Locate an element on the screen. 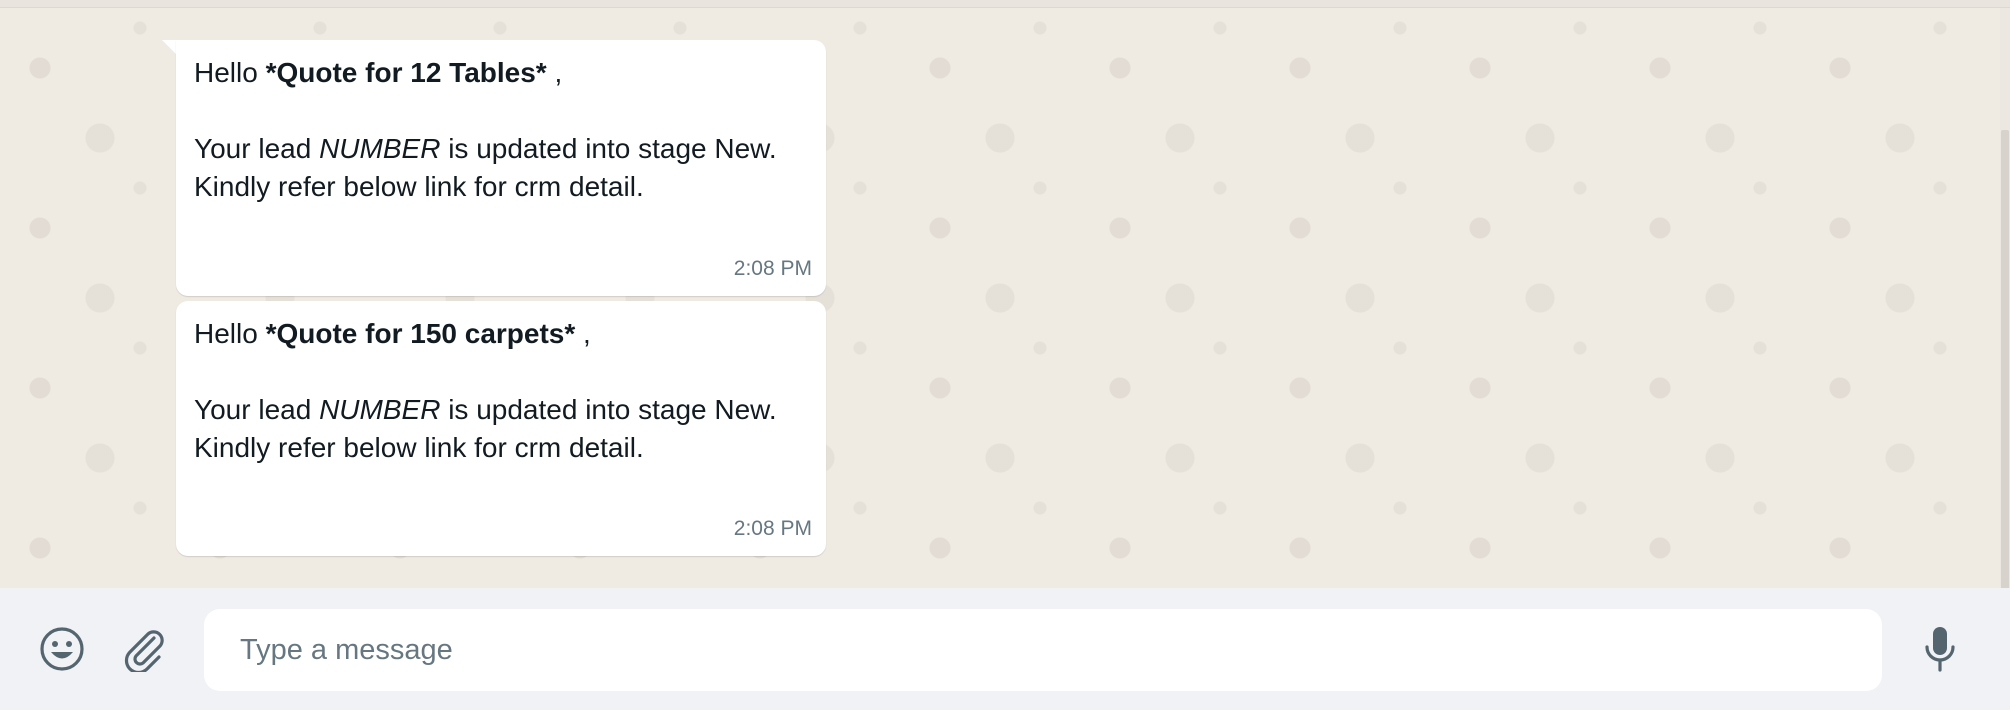 This screenshot has width=2010, height=710. message-input-container is located at coordinates (1043, 650).